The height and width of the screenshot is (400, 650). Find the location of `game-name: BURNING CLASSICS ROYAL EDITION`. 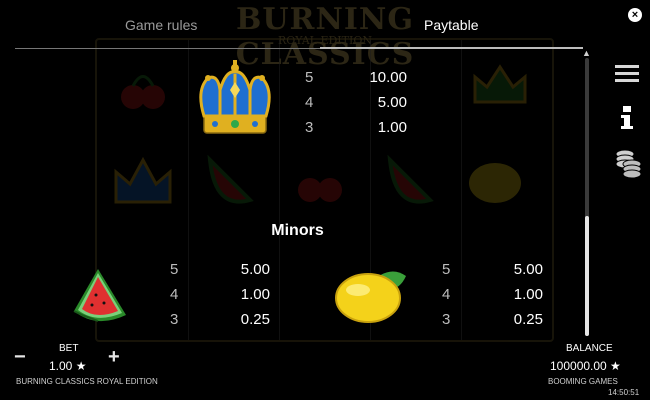

game-name: BURNING CLASSICS ROYAL EDITION is located at coordinates (87, 381).